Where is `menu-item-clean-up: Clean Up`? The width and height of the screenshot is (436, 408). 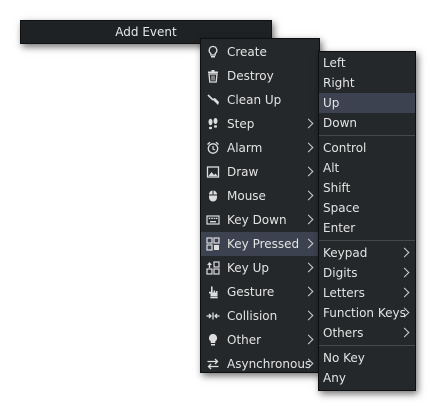 menu-item-clean-up: Clean Up is located at coordinates (260, 100).